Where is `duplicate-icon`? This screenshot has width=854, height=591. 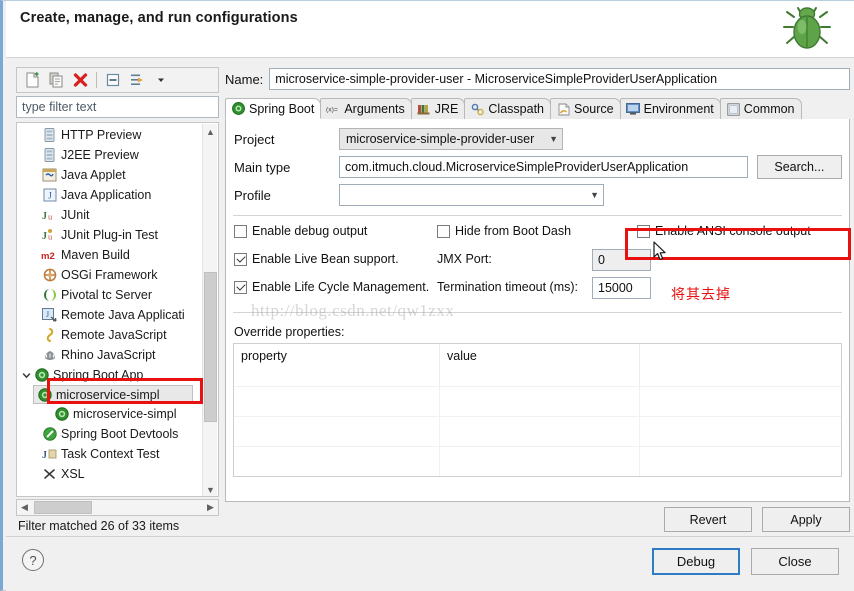
duplicate-icon is located at coordinates (56, 80).